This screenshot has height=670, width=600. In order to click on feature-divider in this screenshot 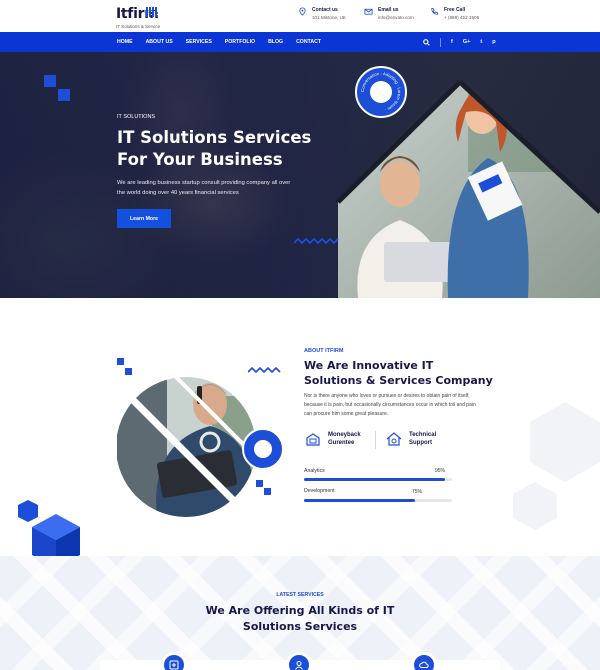, I will do `click(375, 440)`.